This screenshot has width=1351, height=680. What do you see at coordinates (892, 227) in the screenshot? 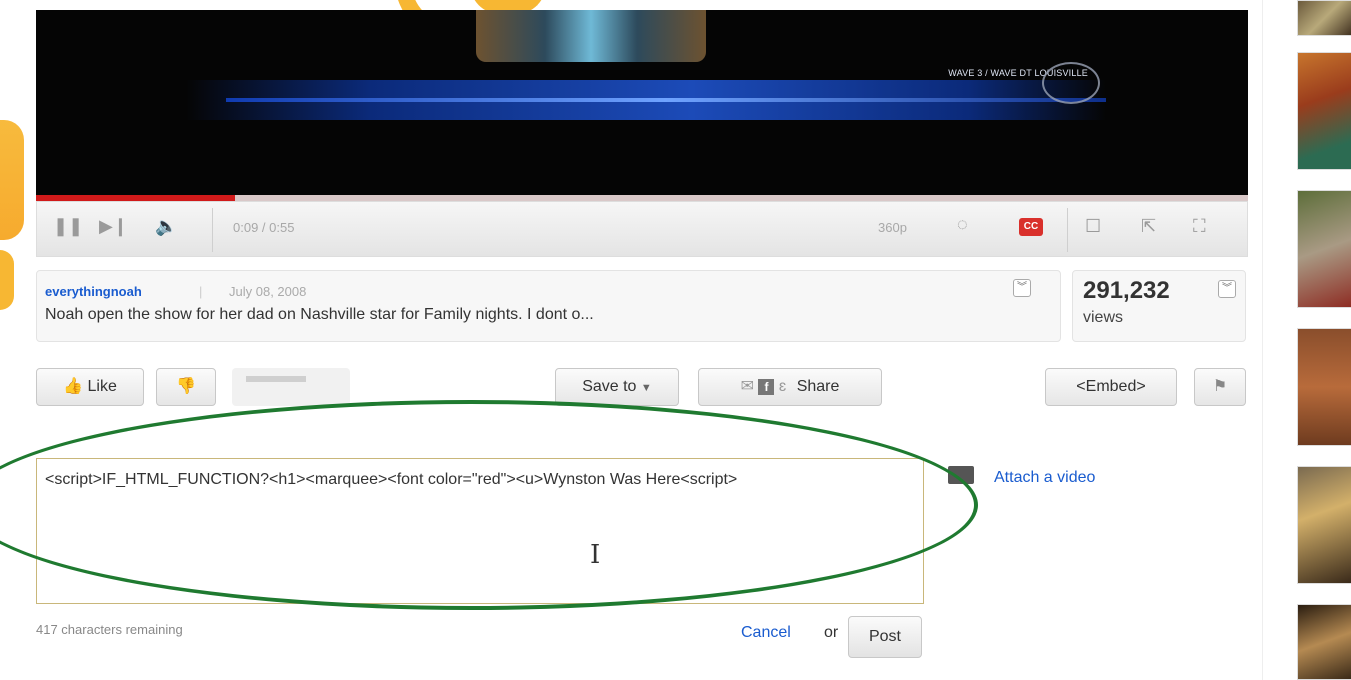
I see `quality-selector: 360p` at bounding box center [892, 227].